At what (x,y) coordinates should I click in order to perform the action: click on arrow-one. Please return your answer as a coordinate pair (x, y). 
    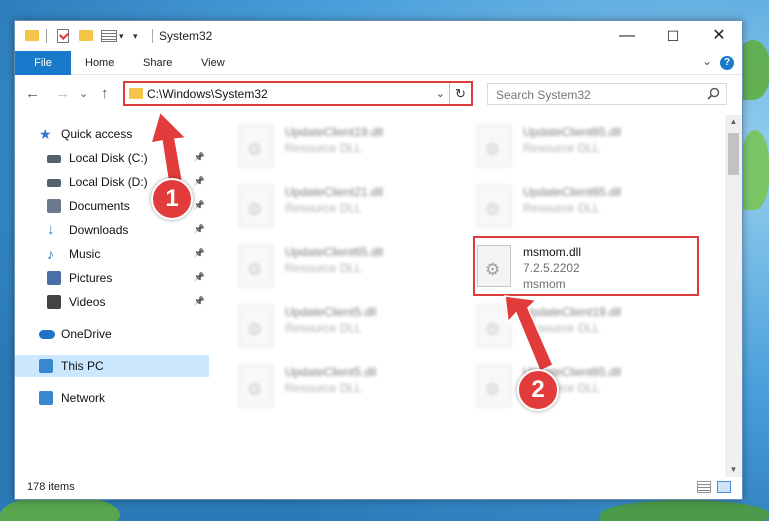
    Looking at the image, I should click on (168, 148).